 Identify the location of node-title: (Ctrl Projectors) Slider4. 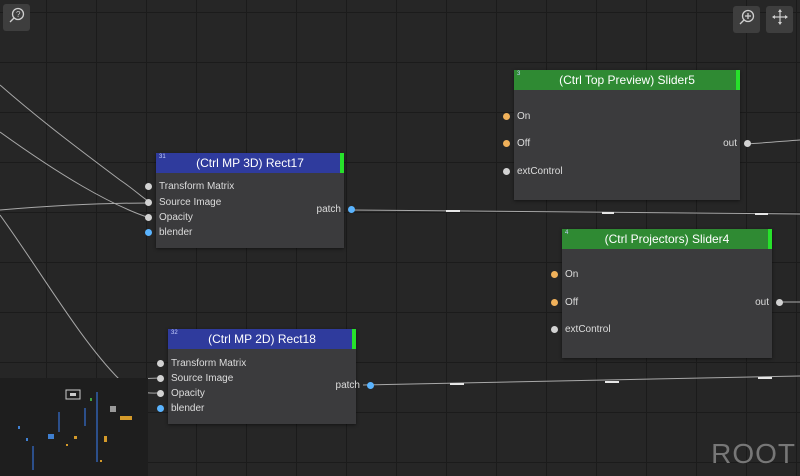
(667, 239).